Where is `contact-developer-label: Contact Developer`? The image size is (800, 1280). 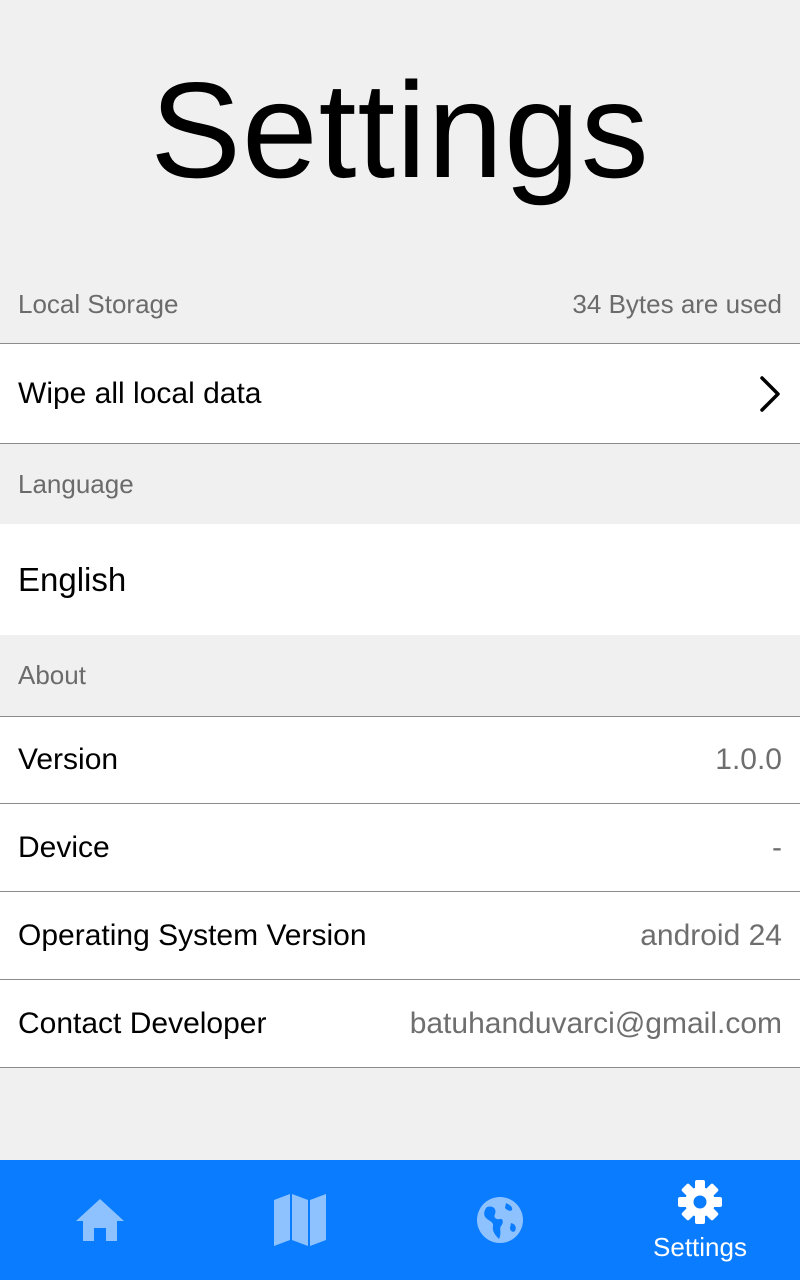
contact-developer-label: Contact Developer is located at coordinates (142, 1023).